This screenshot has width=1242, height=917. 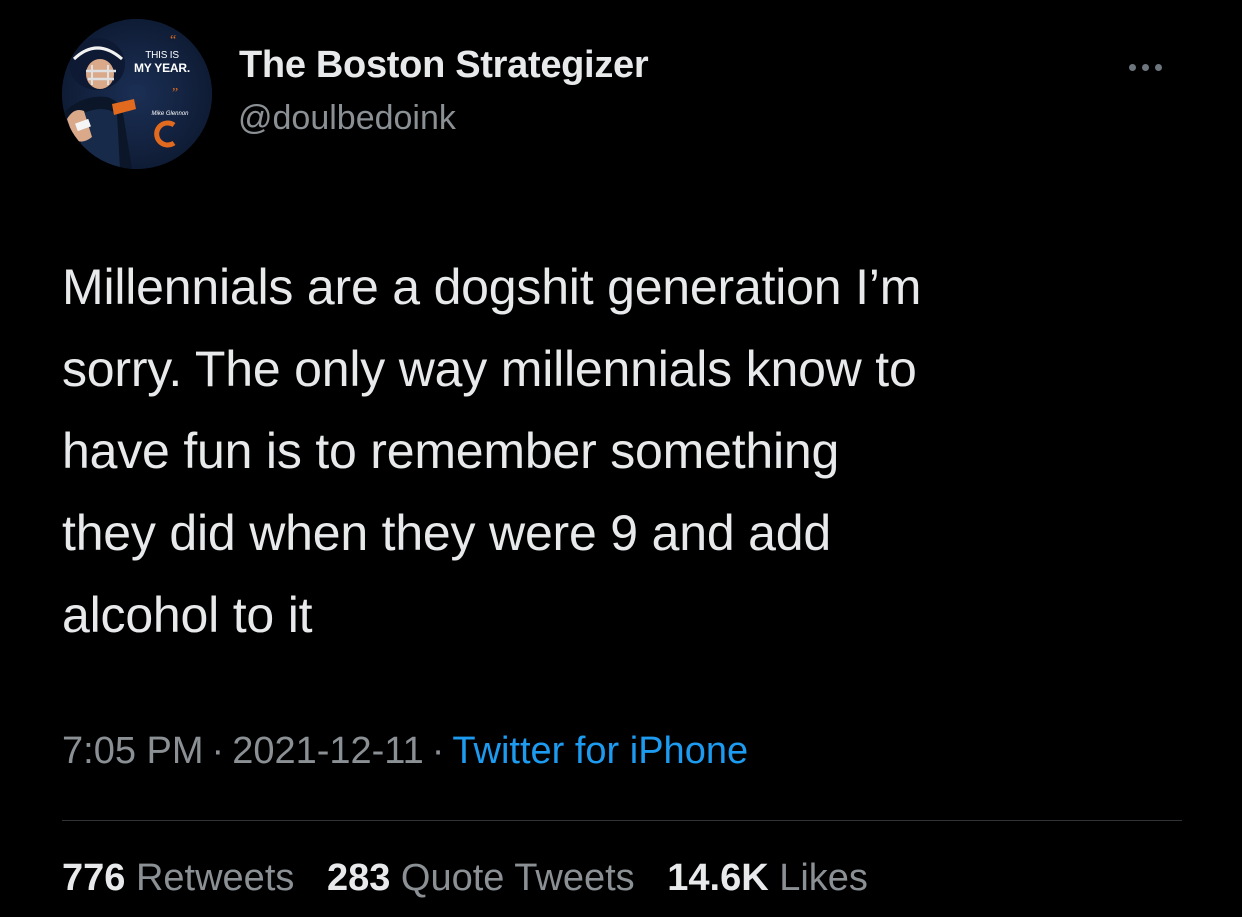 I want to click on more-horizontal-icon, so click(x=1132, y=67).